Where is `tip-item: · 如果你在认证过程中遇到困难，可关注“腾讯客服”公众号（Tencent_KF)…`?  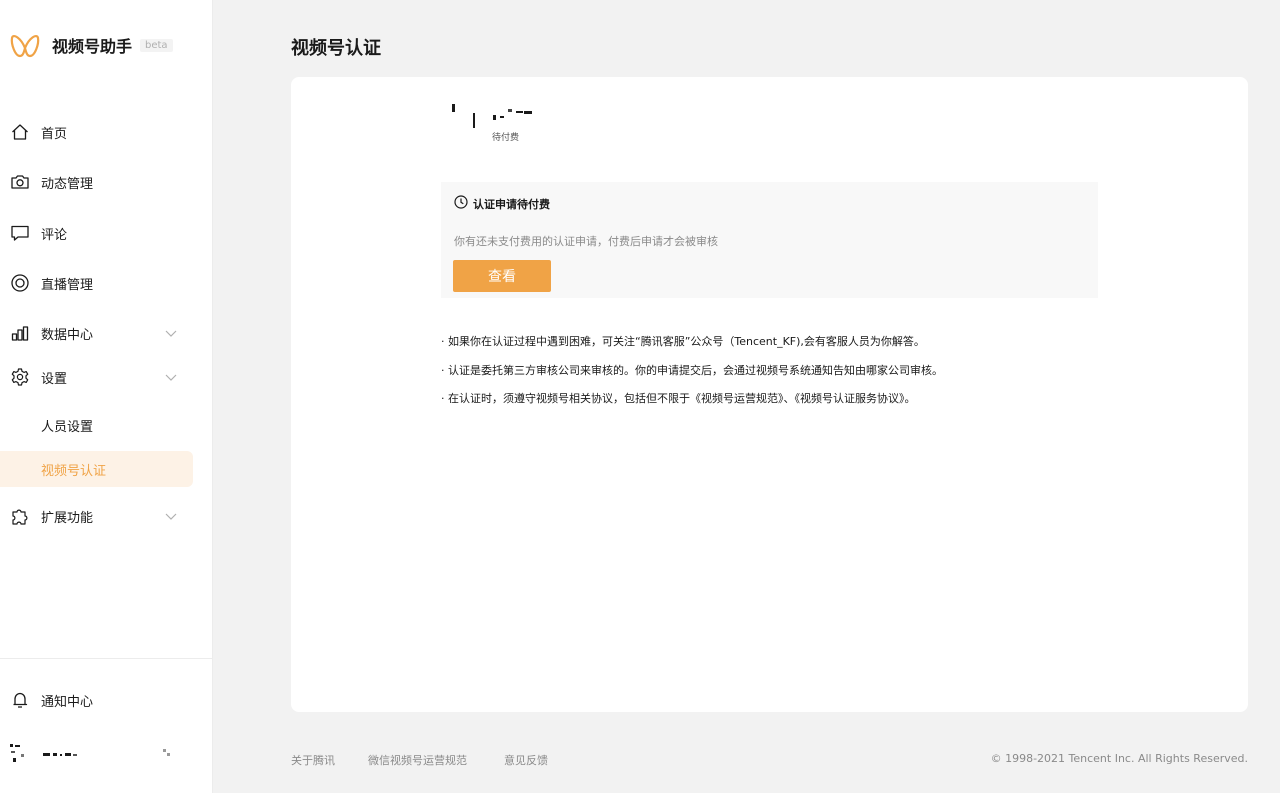
tip-item: · 如果你在认证过程中遇到困难，可关注“腾讯客服”公众号（Tencent_KF)… is located at coordinates (683, 341).